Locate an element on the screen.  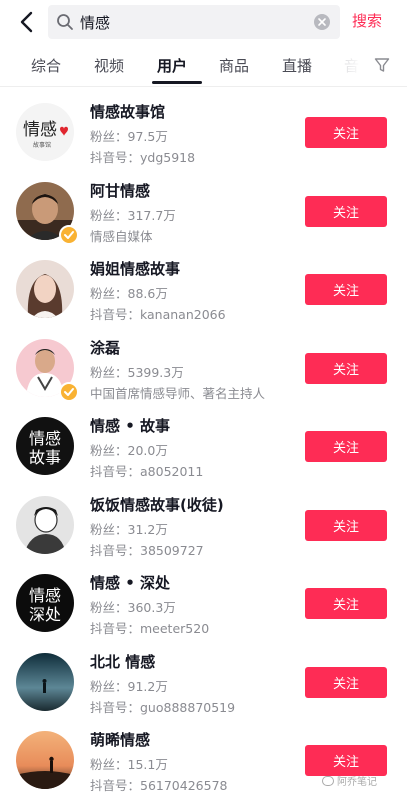
avatar-subtext: 故事 is located at coordinates (45, 457).